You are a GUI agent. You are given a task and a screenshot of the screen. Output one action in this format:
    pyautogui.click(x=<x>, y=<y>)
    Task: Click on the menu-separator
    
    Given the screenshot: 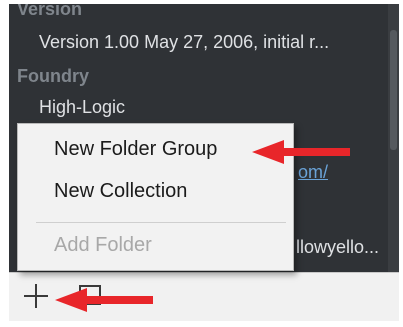 What is the action you would take?
    pyautogui.click(x=161, y=222)
    